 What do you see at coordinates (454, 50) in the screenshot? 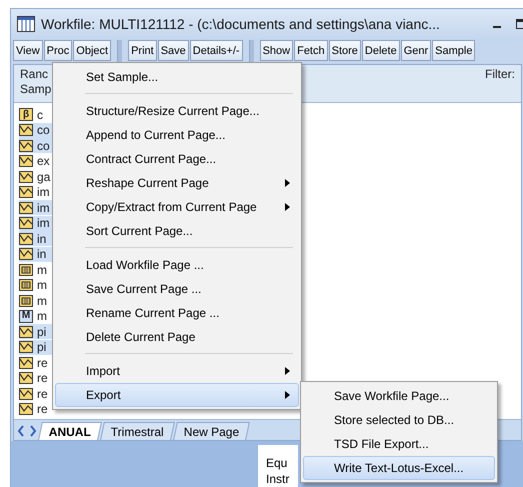
I see `toolbar-button: Sample` at bounding box center [454, 50].